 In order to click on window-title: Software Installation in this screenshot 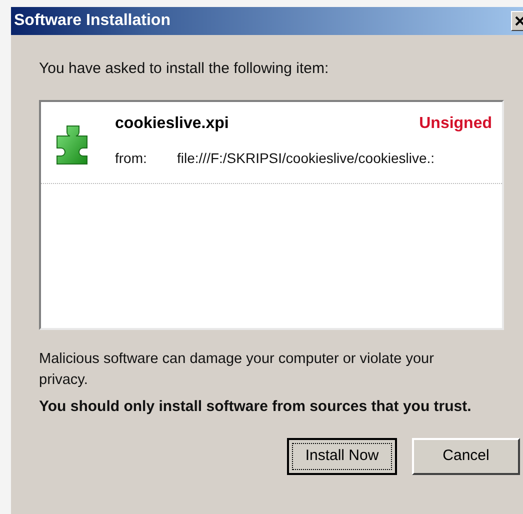, I will do `click(92, 21)`.